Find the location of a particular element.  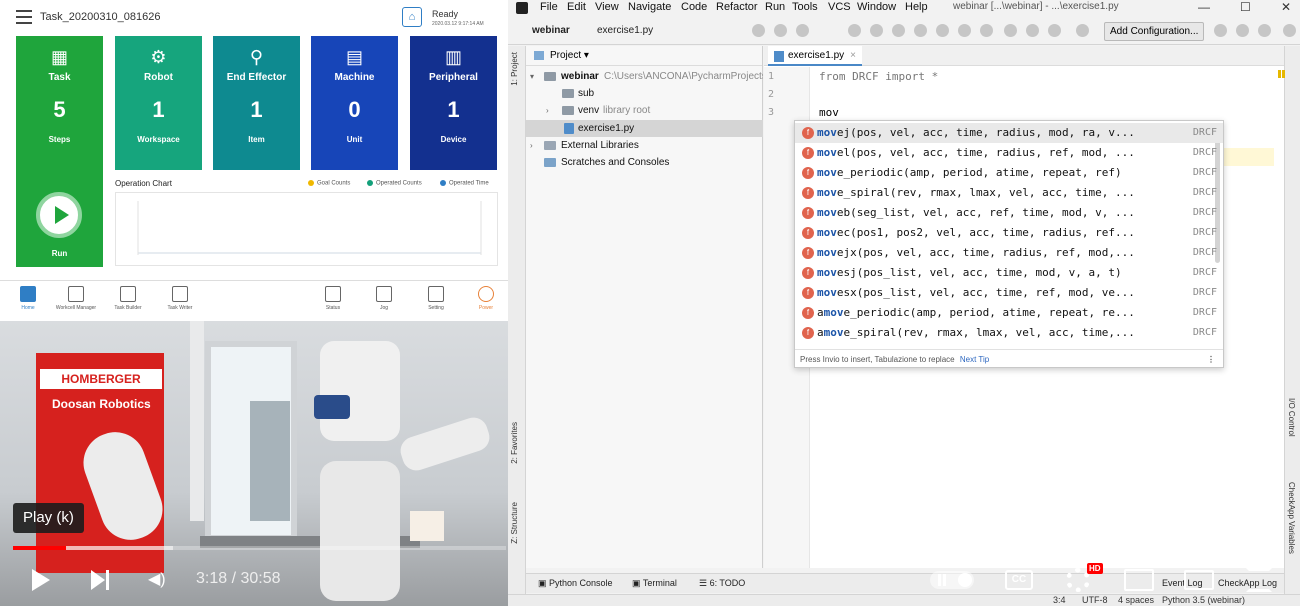

tree-item-scratches: Scratches and Consoles is located at coordinates (644, 162).